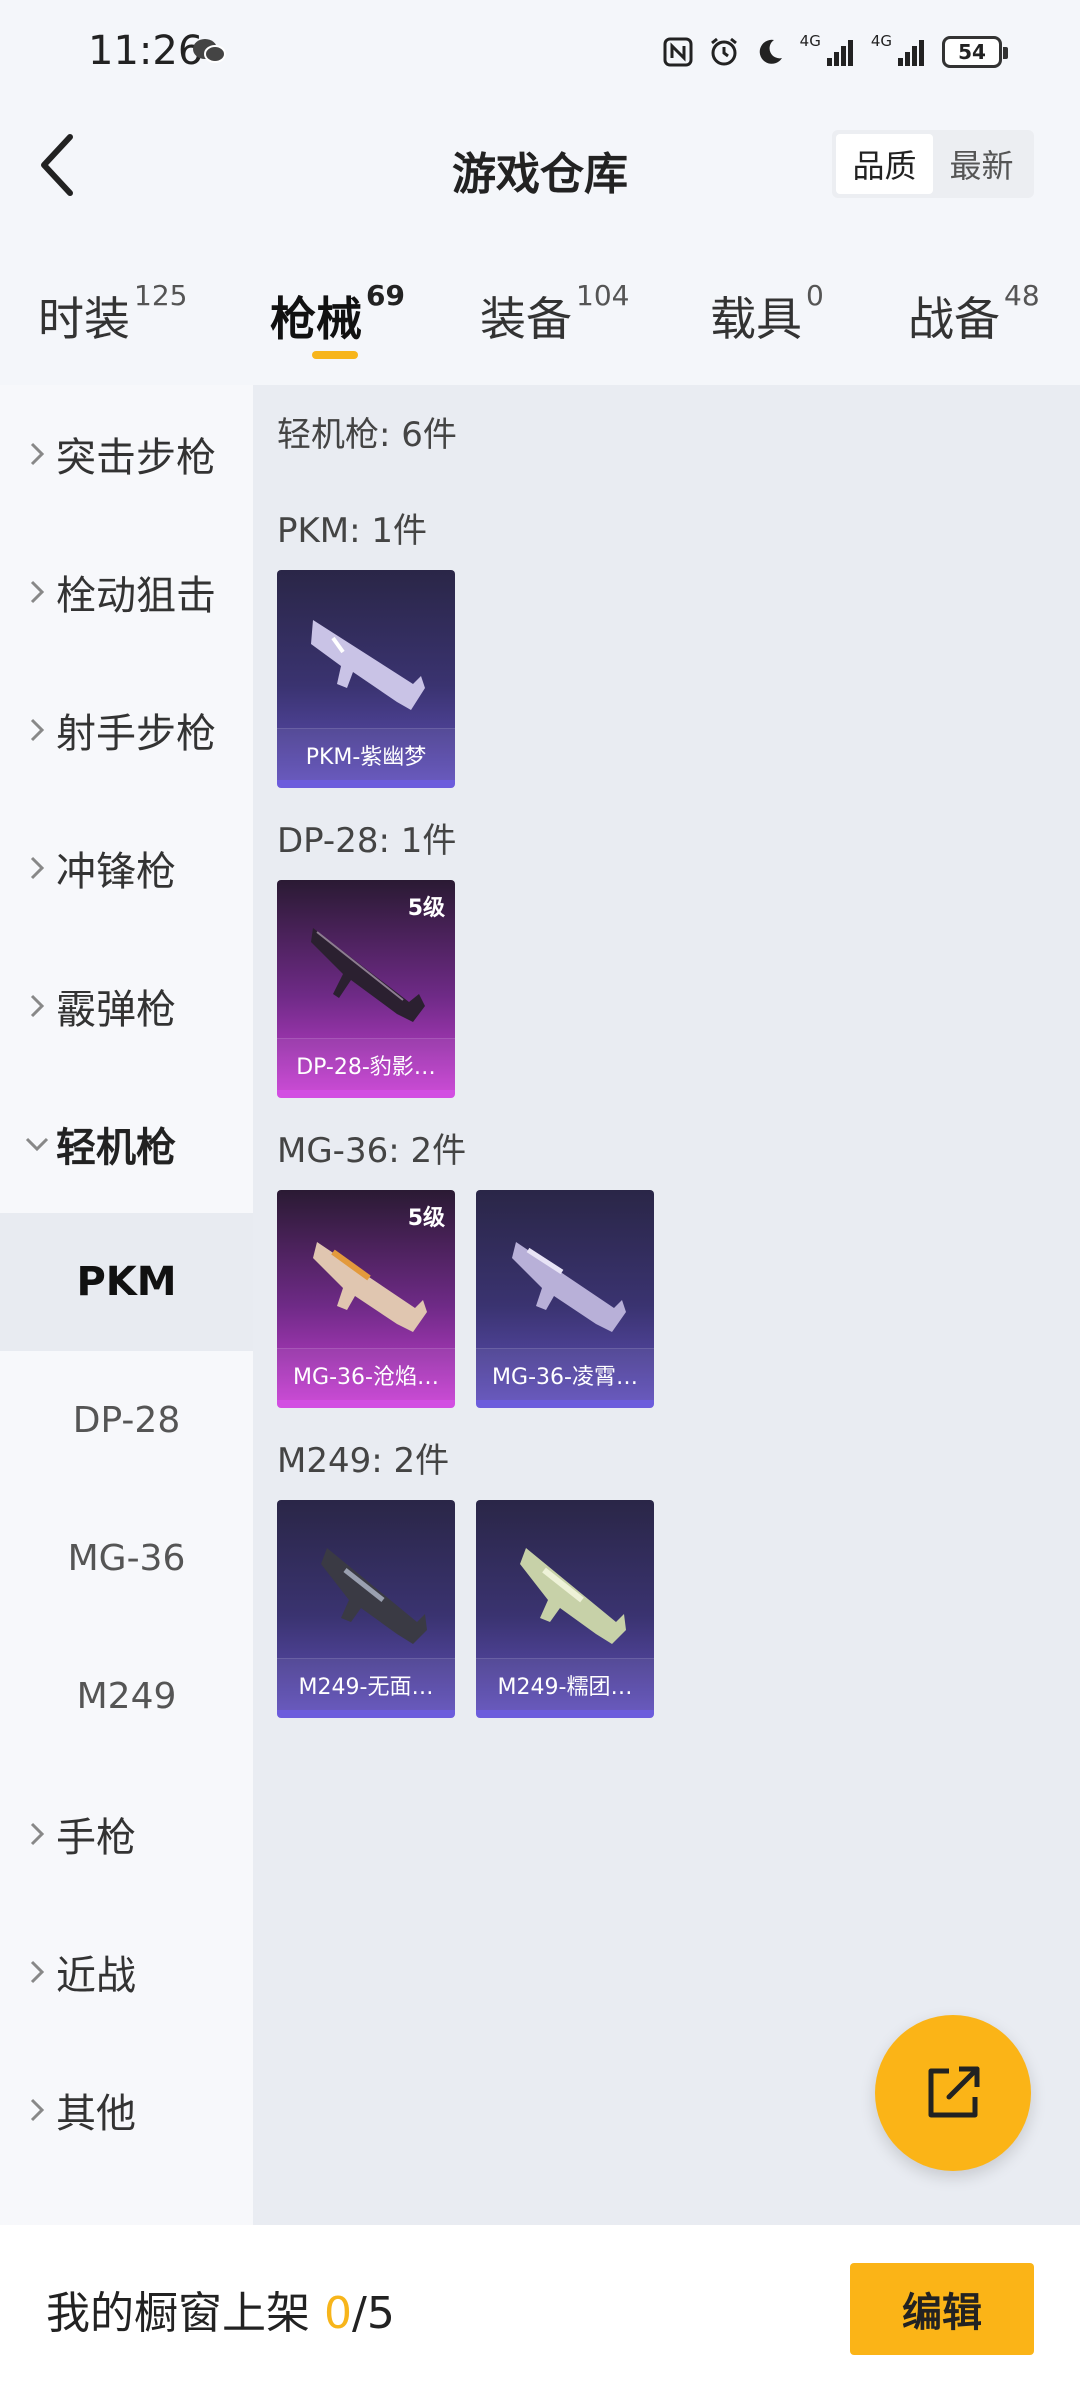  I want to click on group-heading: MG-36: 2件, so click(372, 1151).